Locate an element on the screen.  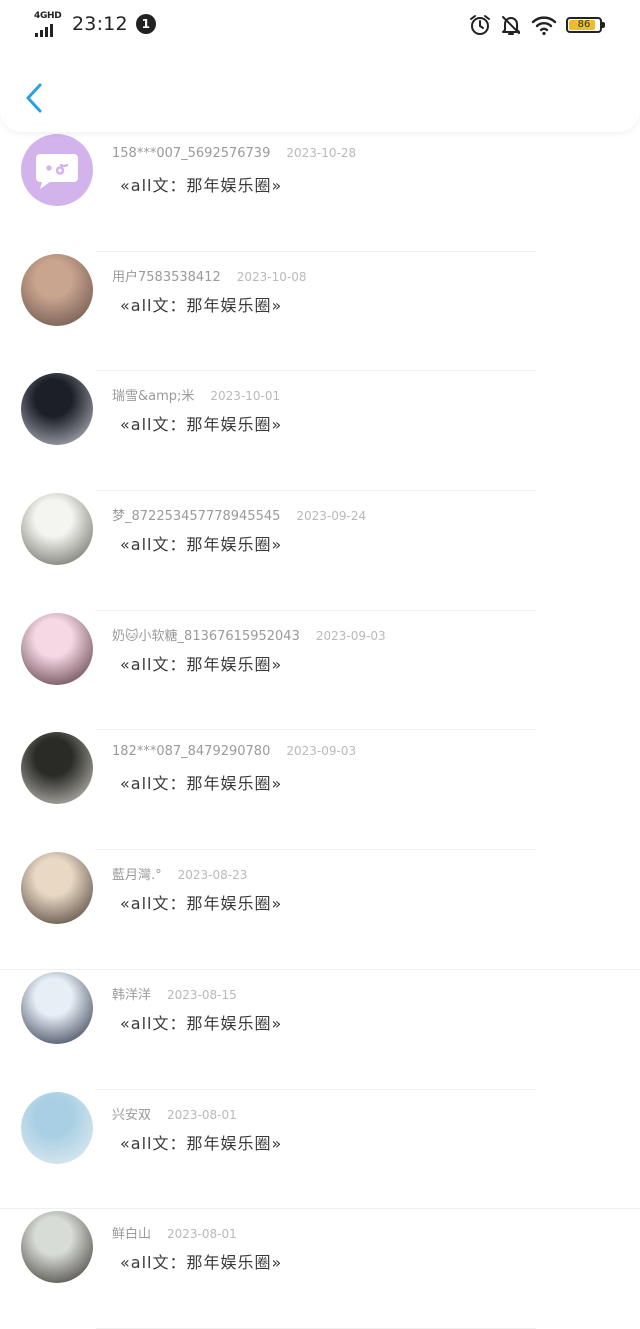
battery-icon: 86 is located at coordinates (585, 25).